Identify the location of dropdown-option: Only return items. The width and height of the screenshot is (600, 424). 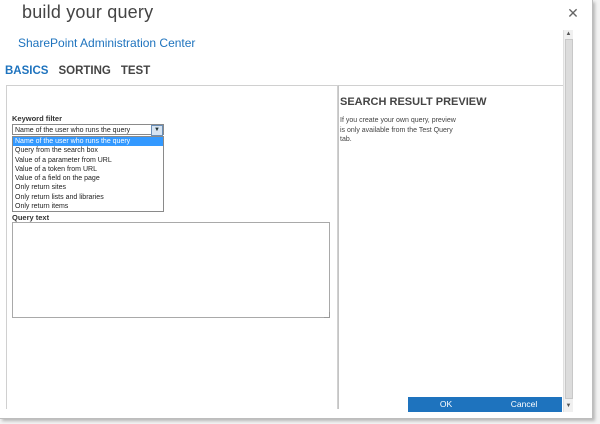
(88, 206).